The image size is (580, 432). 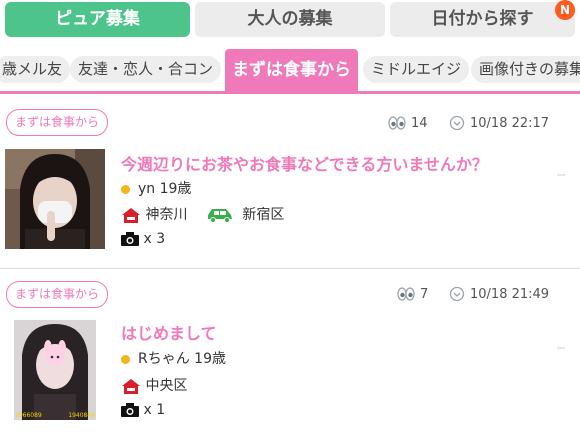 I want to click on photo-count: x 3, so click(x=154, y=239).